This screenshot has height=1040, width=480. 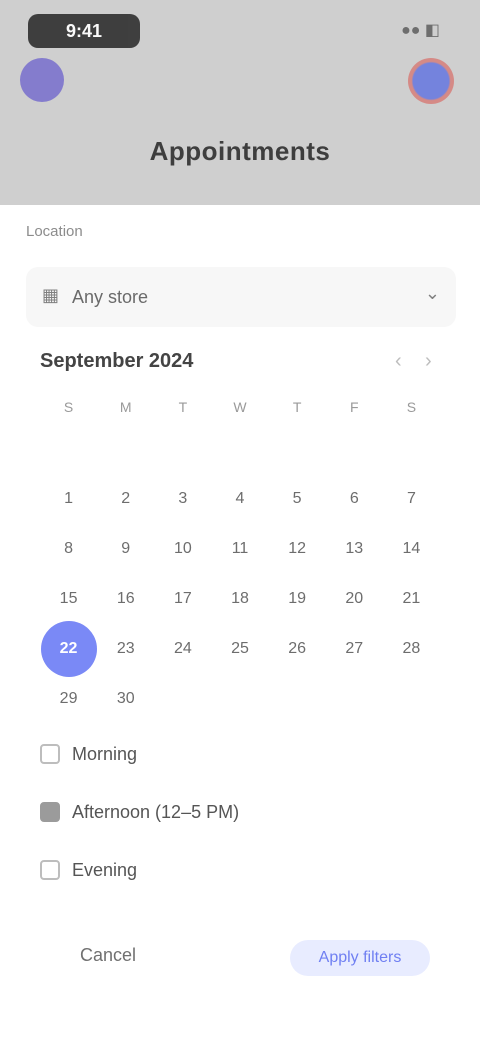 What do you see at coordinates (297, 499) in the screenshot?
I see `calendar-day: 5` at bounding box center [297, 499].